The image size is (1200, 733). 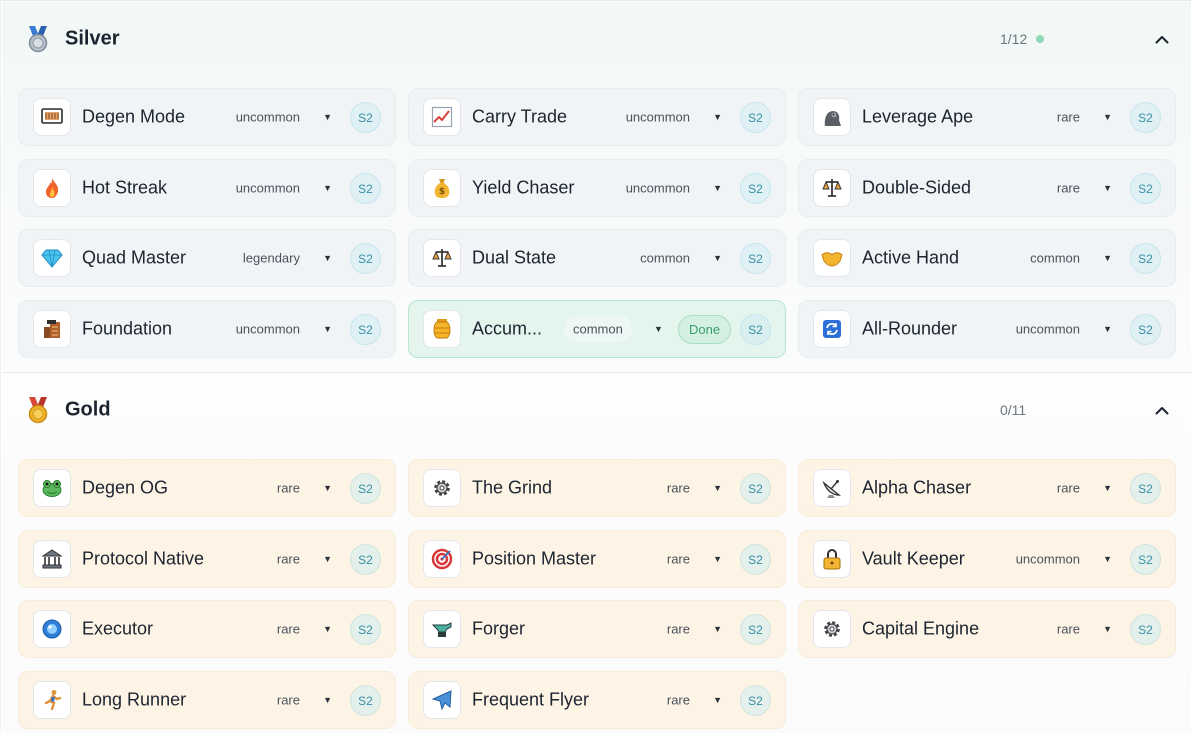 What do you see at coordinates (987, 188) in the screenshot?
I see `achievement-card: Double-Sided rare ▼ S2` at bounding box center [987, 188].